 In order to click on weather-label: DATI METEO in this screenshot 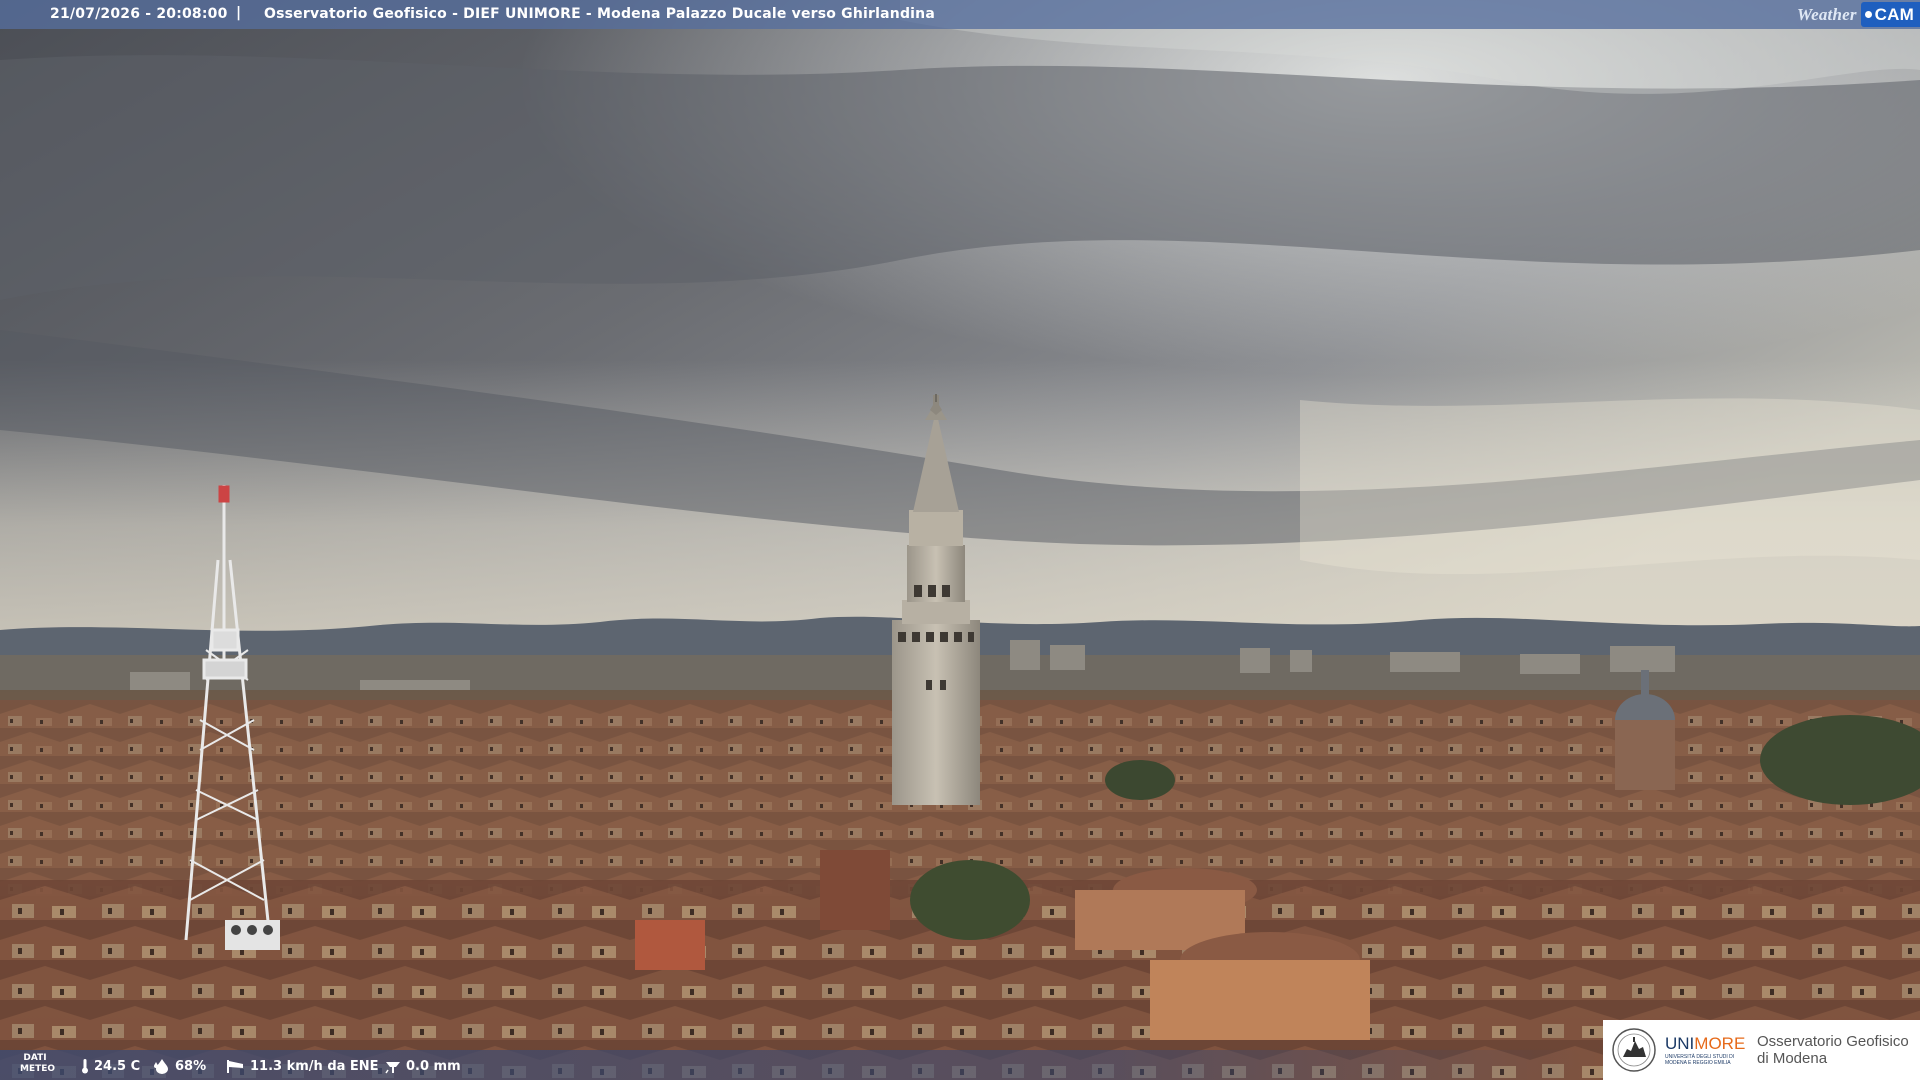, I will do `click(38, 1064)`.